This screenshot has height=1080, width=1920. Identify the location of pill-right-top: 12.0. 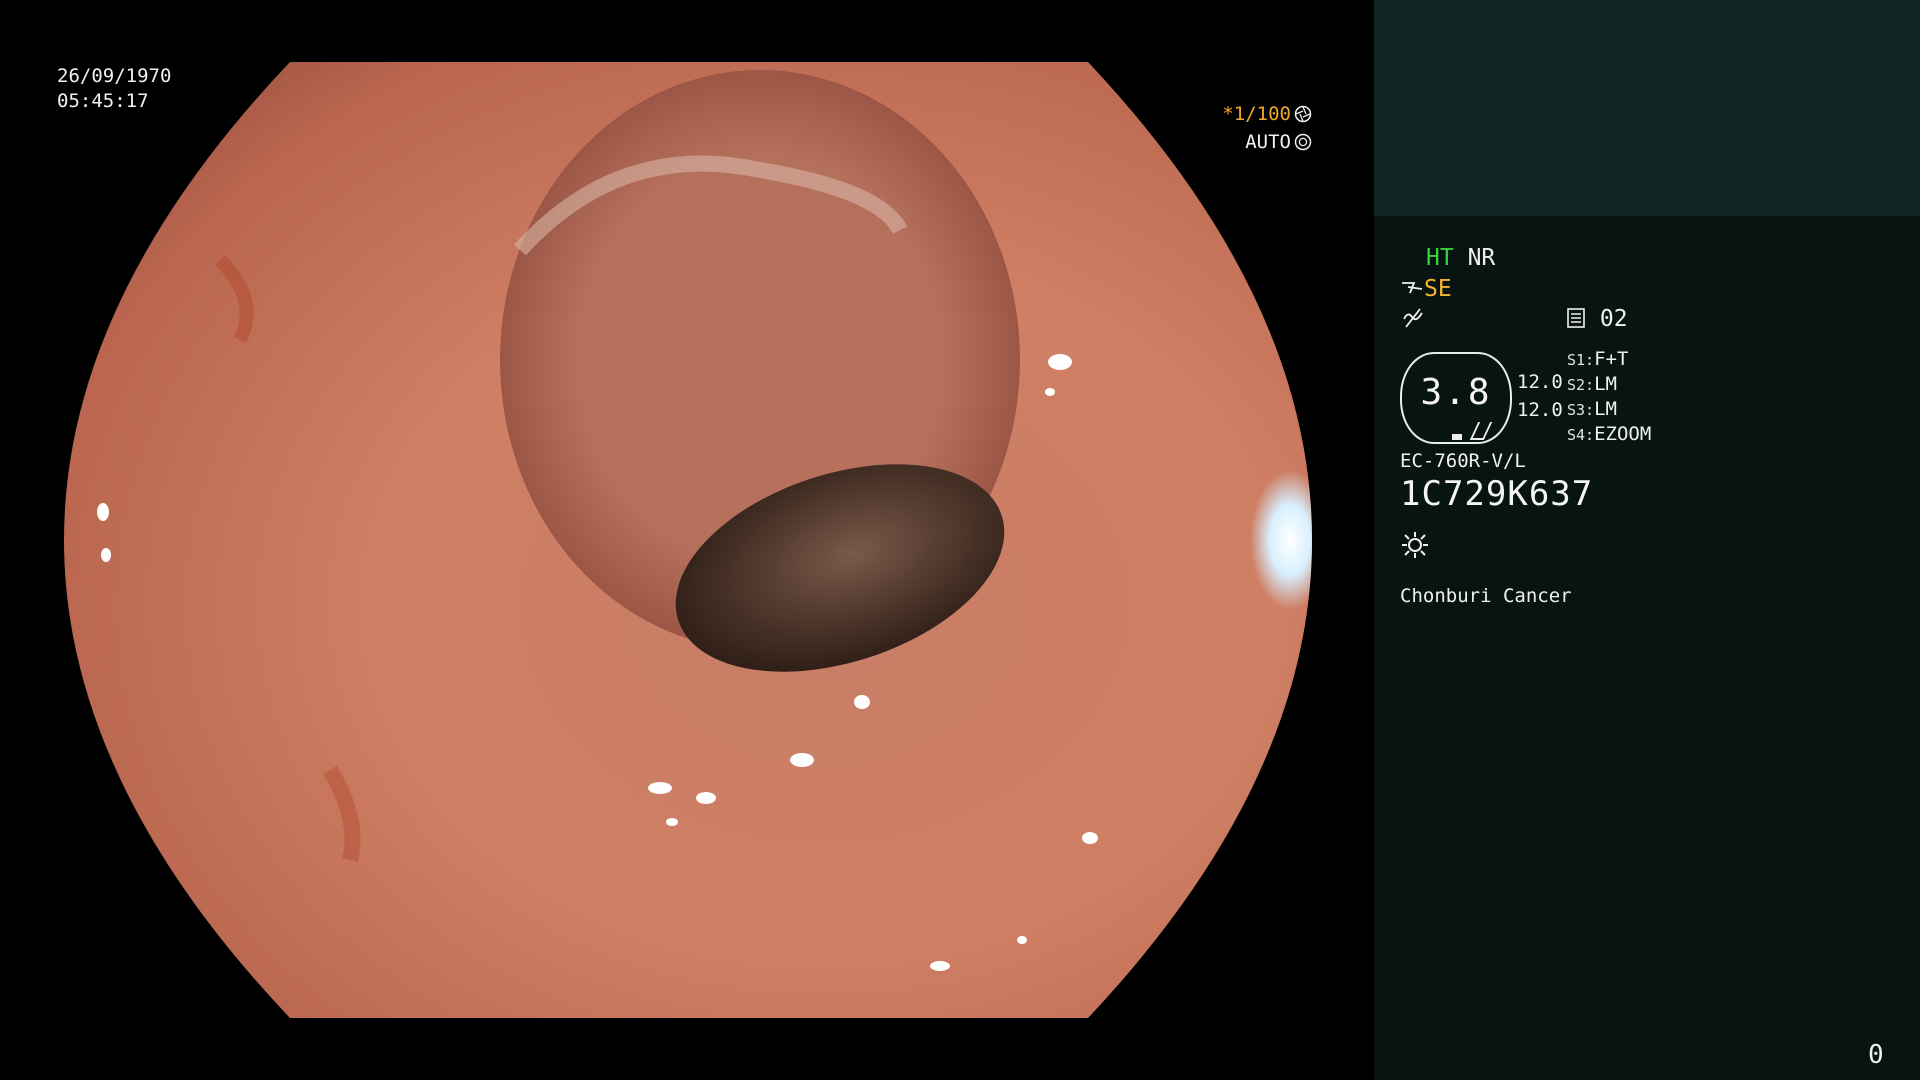
(1540, 382).